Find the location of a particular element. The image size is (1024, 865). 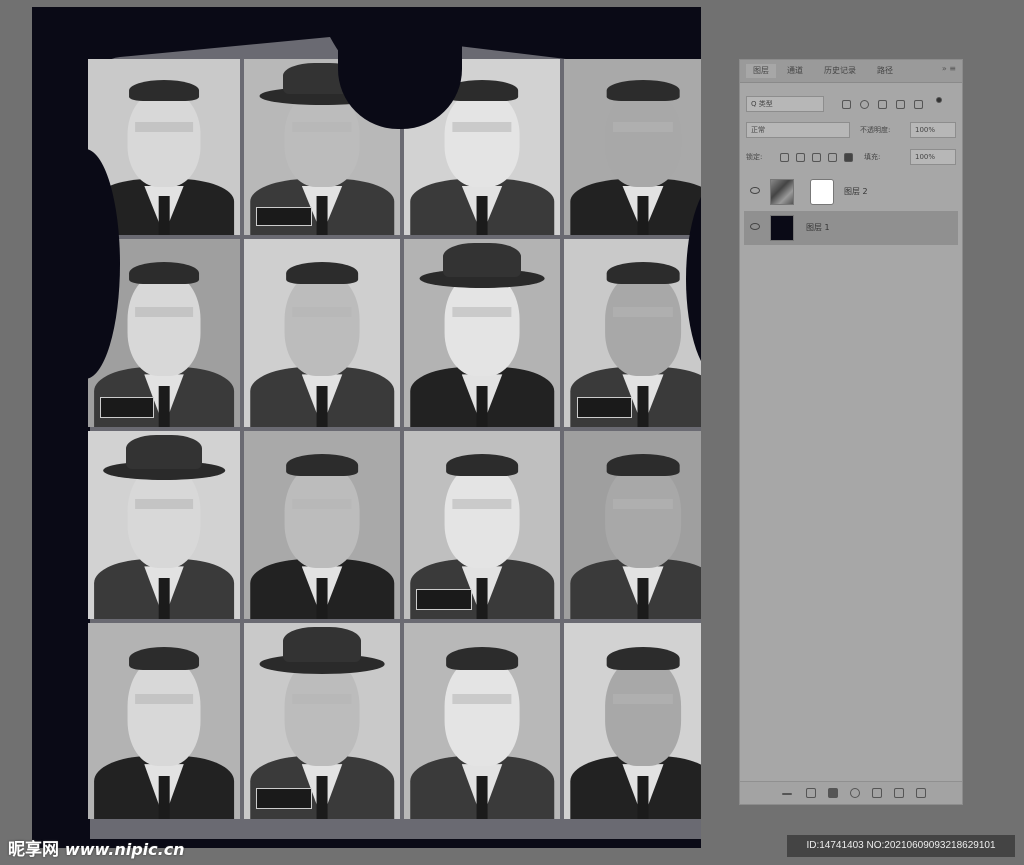

filter-kind-select: Q 类型 is located at coordinates (785, 104).